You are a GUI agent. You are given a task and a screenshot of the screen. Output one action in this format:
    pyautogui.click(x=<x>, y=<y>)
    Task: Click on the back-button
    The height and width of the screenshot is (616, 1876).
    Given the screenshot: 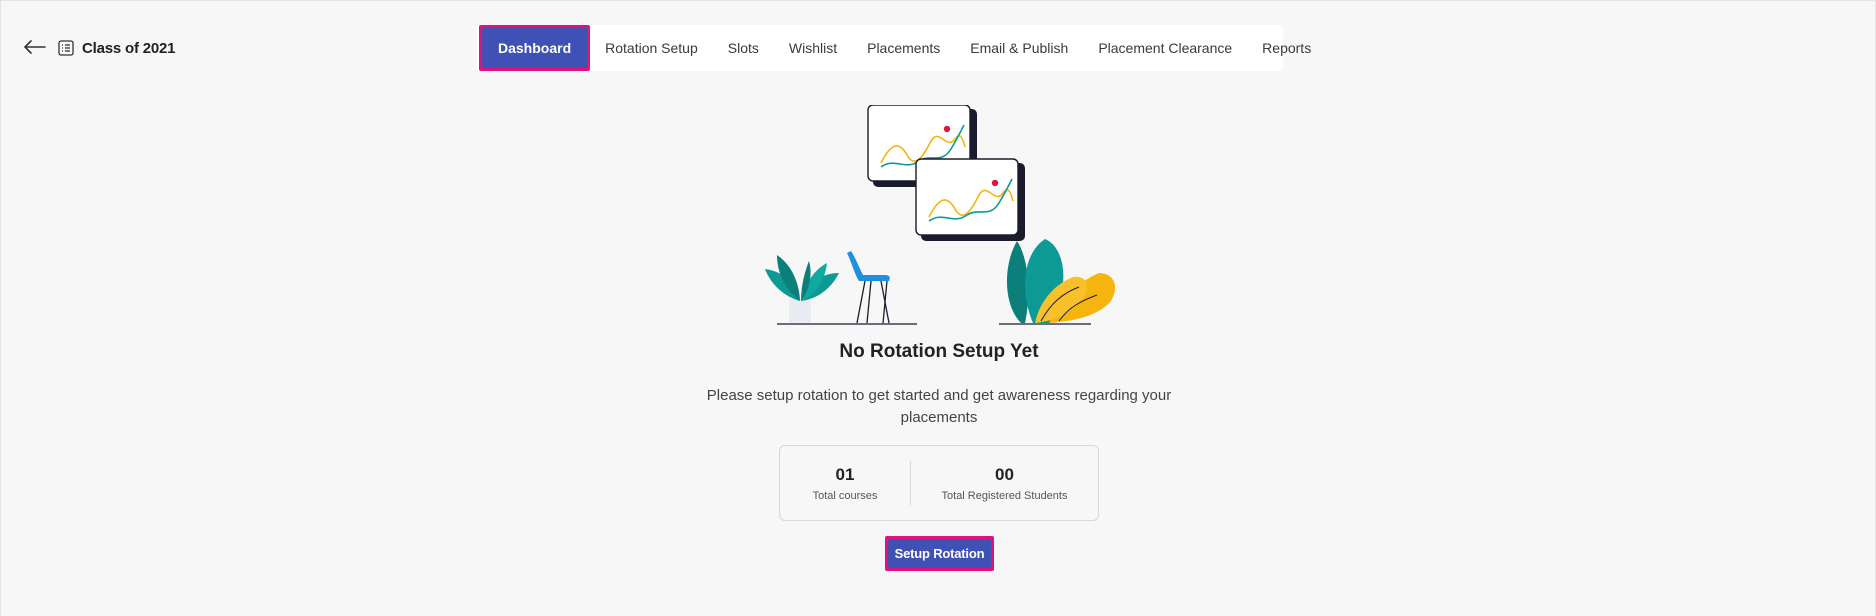 What is the action you would take?
    pyautogui.click(x=35, y=47)
    